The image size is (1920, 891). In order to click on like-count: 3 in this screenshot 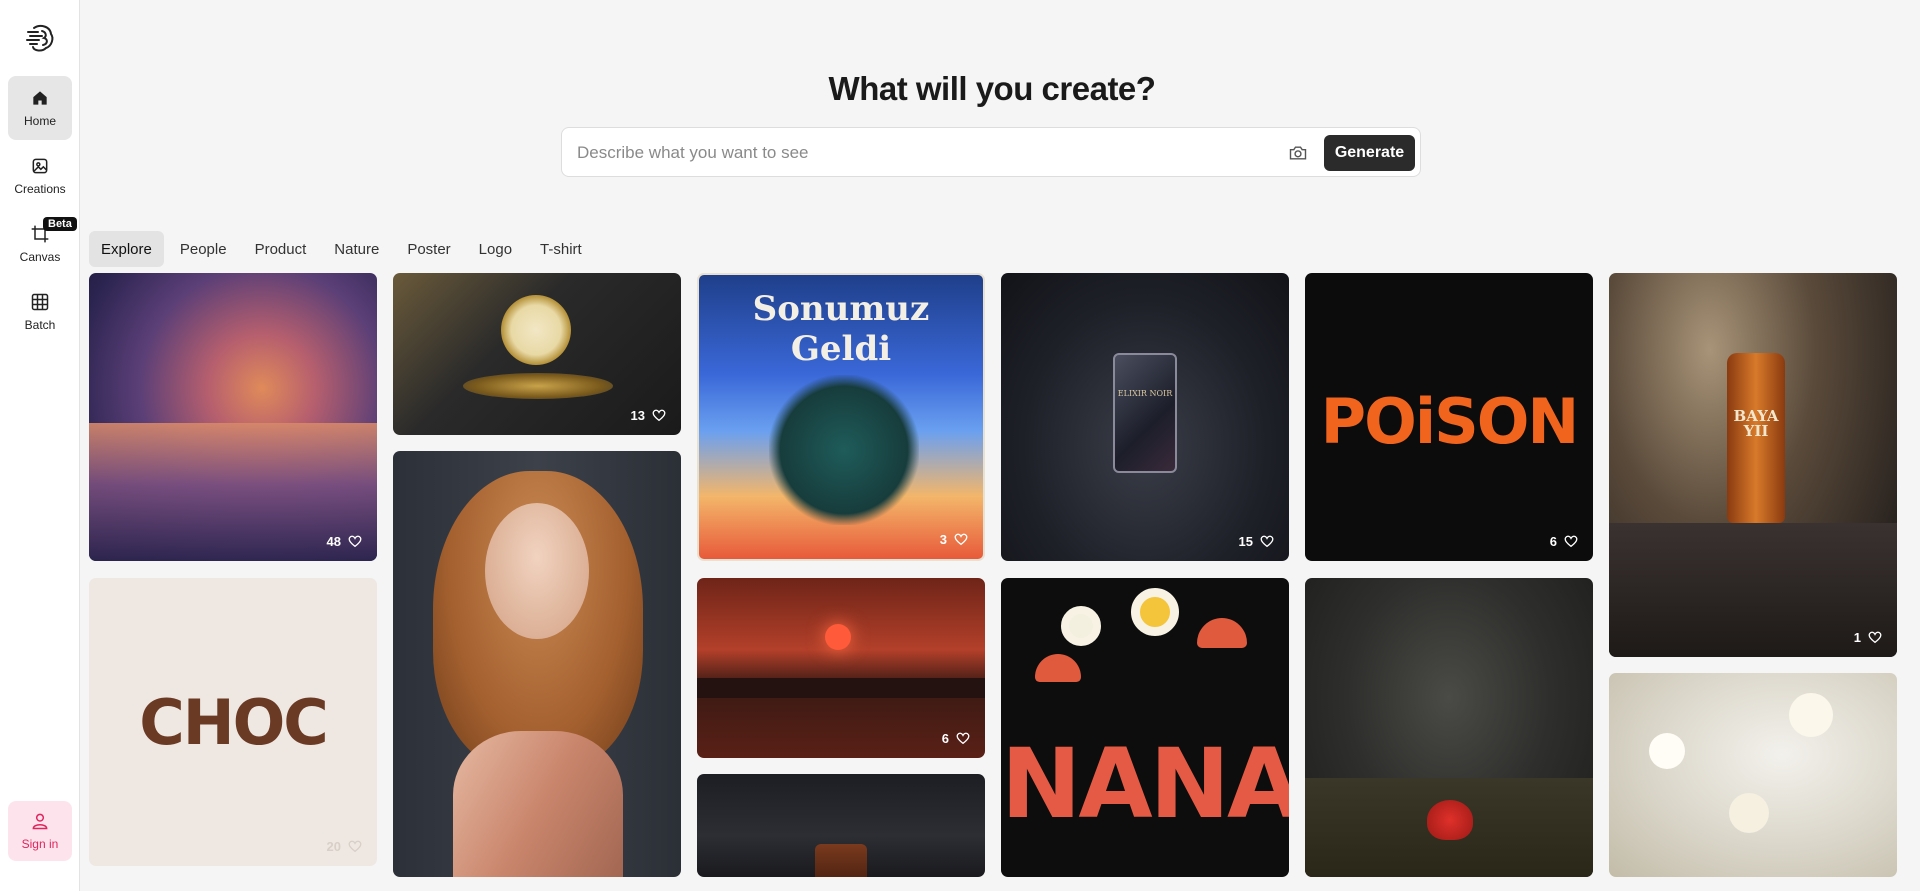, I will do `click(943, 539)`.